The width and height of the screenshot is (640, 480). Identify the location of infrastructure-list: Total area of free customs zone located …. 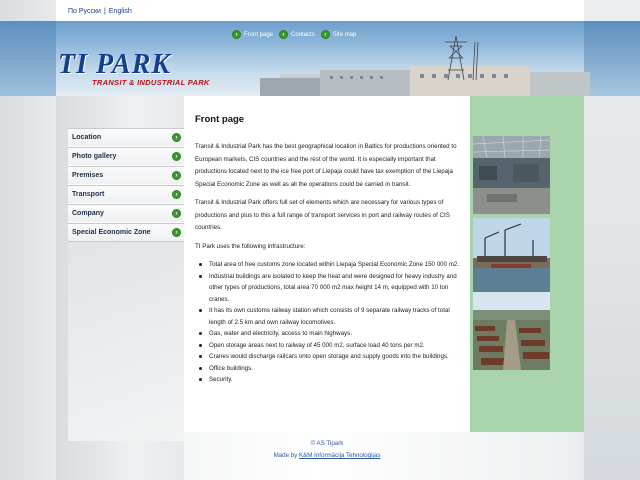
(327, 322).